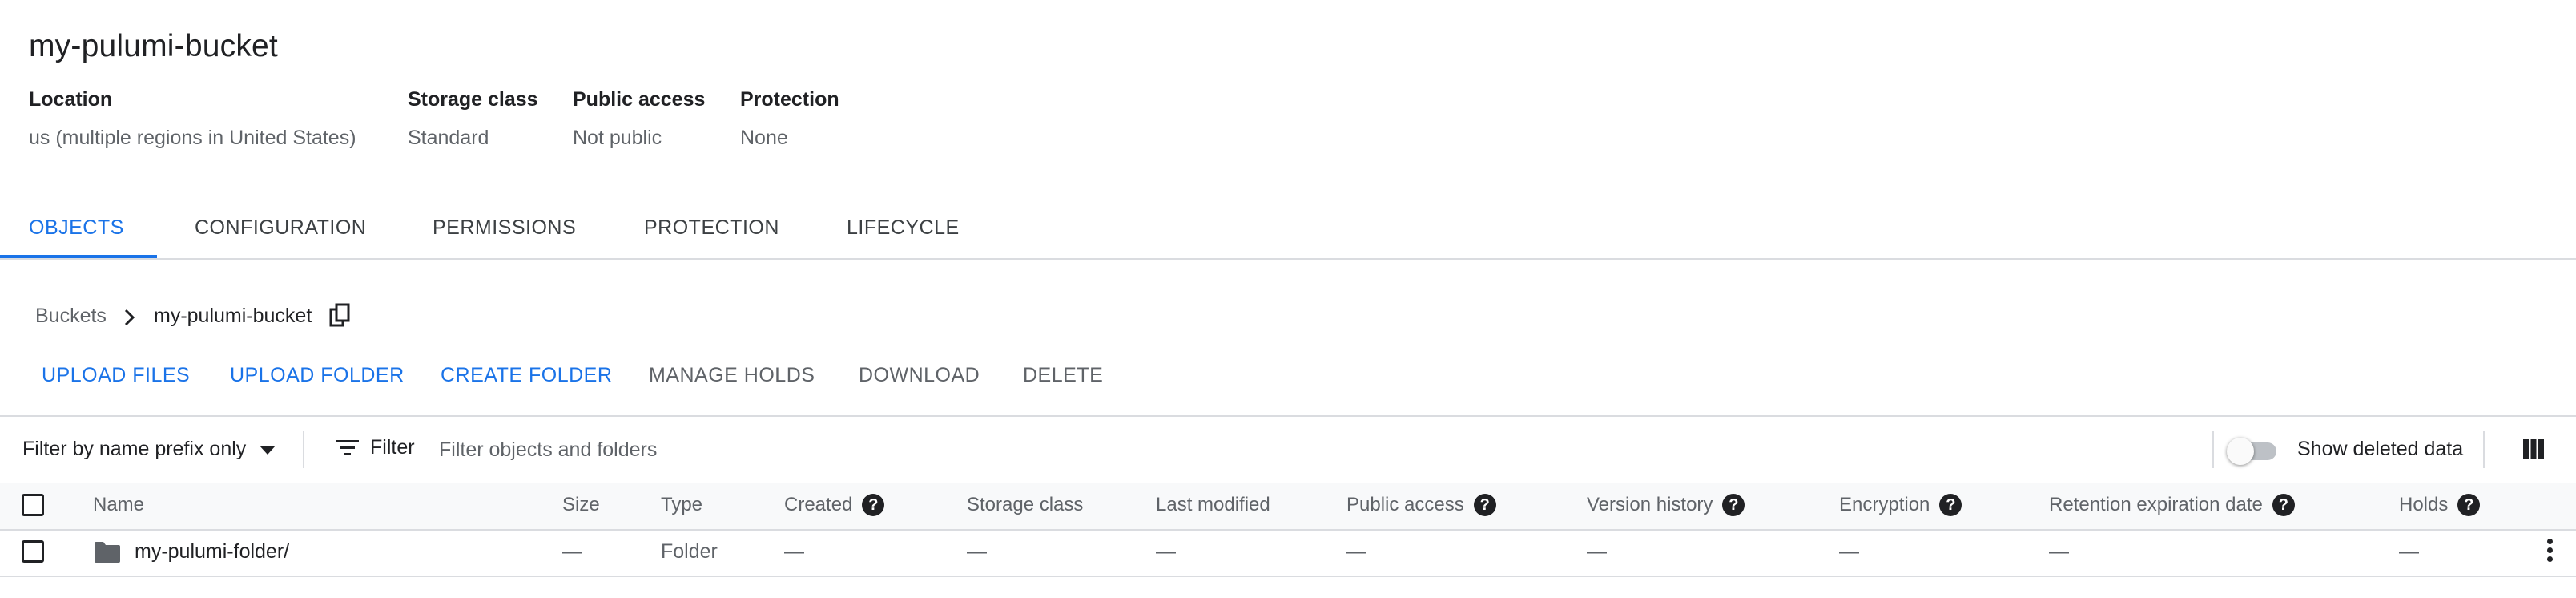 This screenshot has width=2576, height=598. Describe the element at coordinates (233, 316) in the screenshot. I see `breadcrumb-current: my-pulumi-bucket` at that location.